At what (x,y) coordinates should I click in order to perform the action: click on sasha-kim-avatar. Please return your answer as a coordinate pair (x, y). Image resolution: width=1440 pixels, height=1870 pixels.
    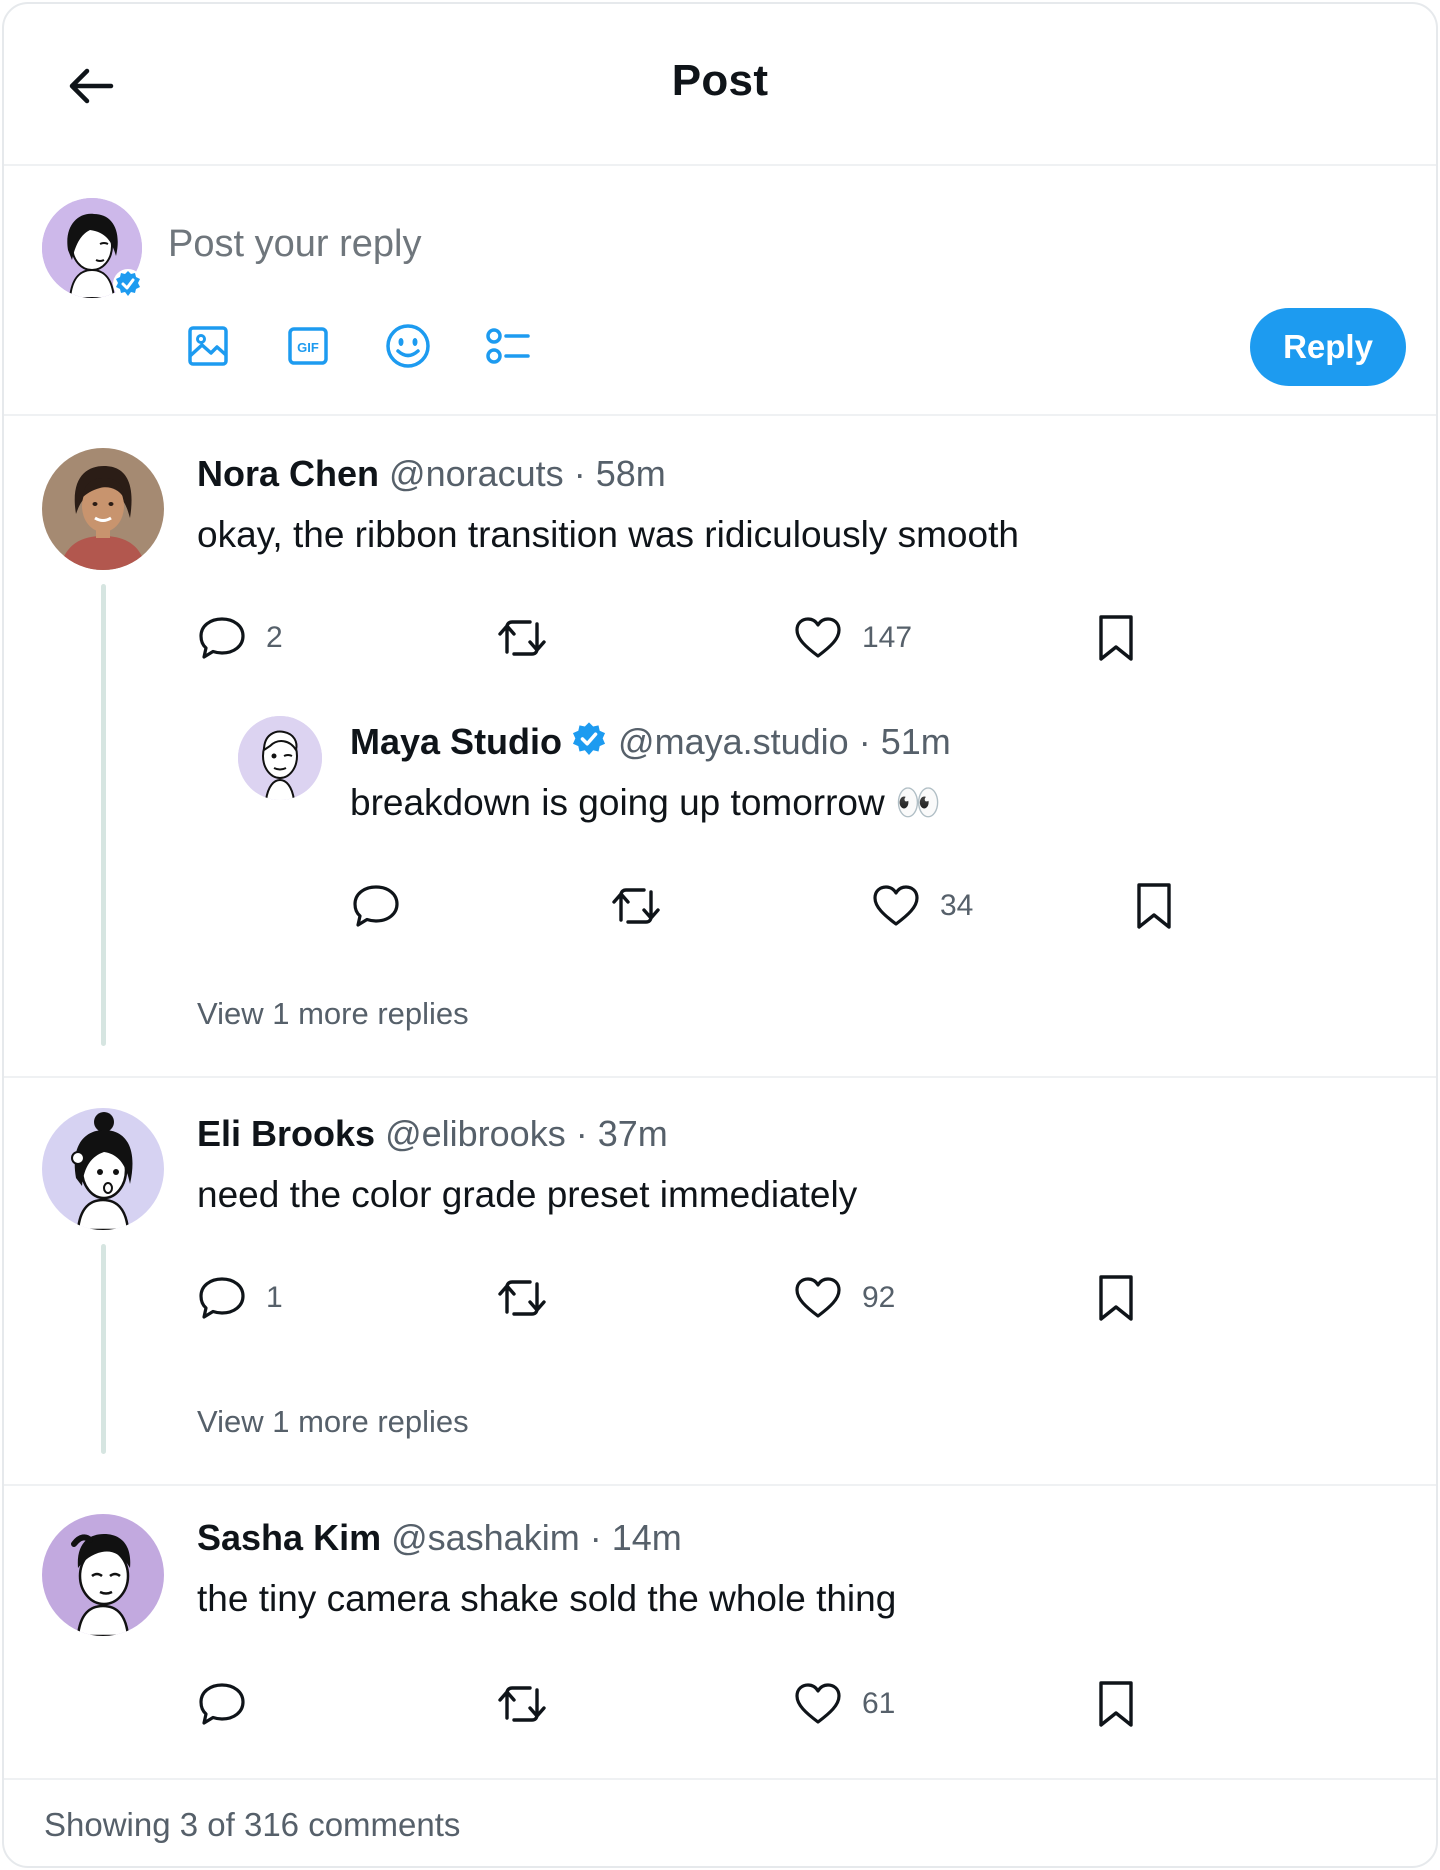
    Looking at the image, I should click on (103, 1575).